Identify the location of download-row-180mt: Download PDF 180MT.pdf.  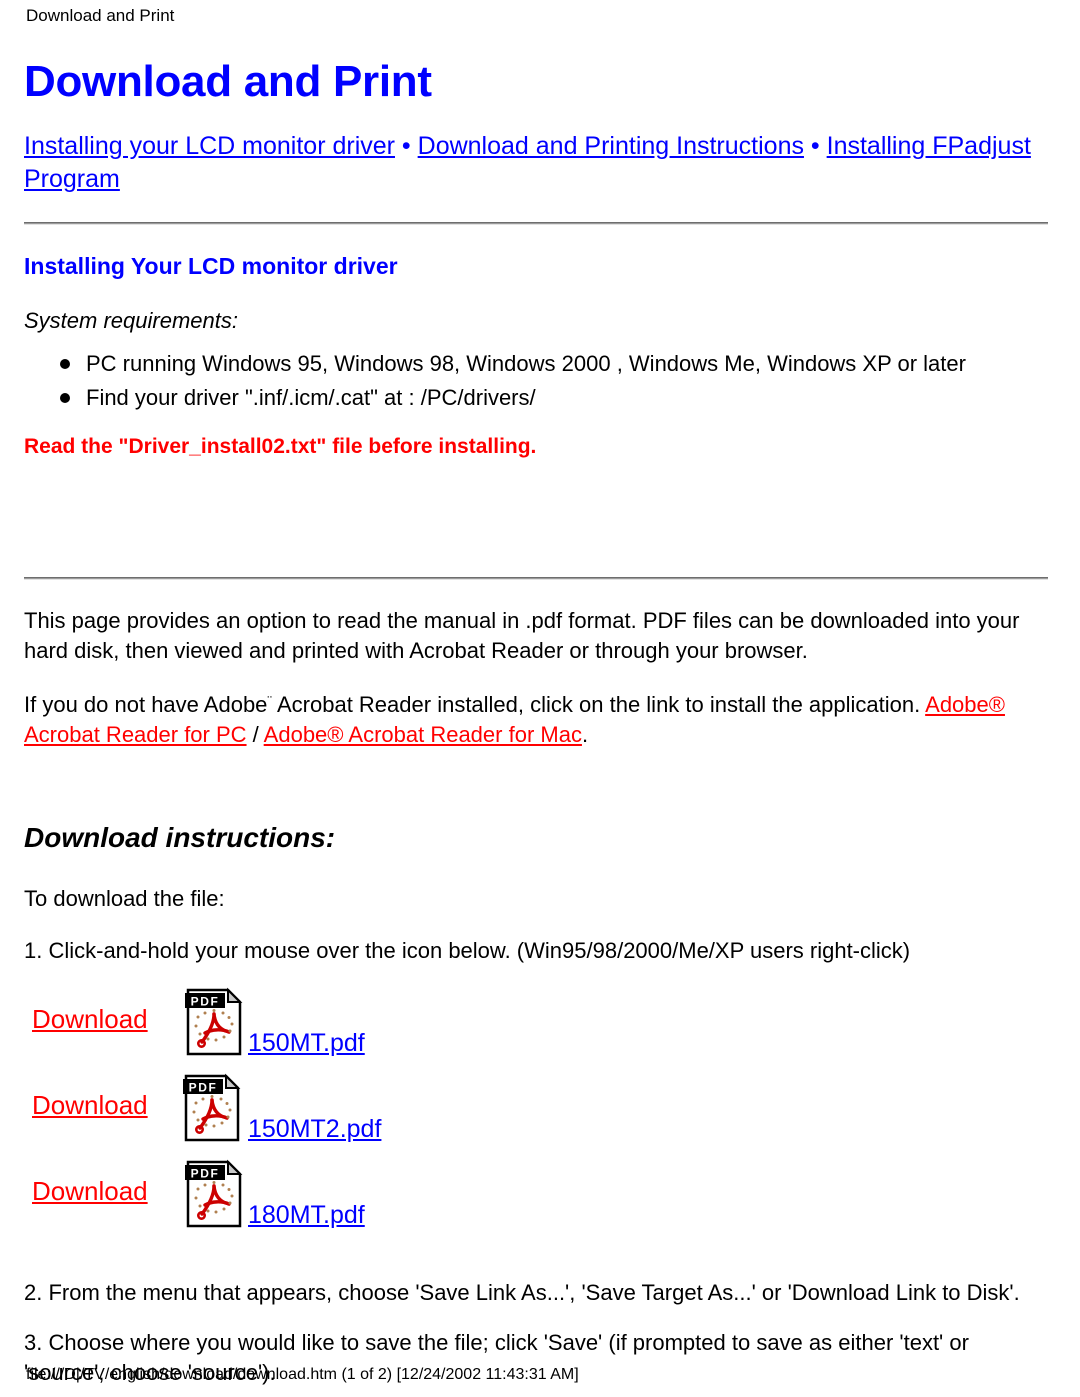
(536, 1201).